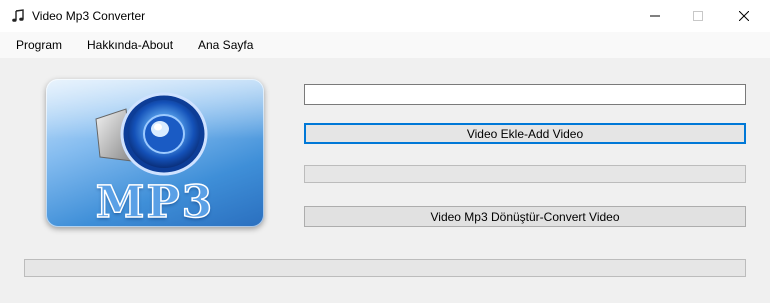 The height and width of the screenshot is (303, 770). I want to click on menu-bar: Program Hakkında-About Ana Sayfa, so click(385, 45).